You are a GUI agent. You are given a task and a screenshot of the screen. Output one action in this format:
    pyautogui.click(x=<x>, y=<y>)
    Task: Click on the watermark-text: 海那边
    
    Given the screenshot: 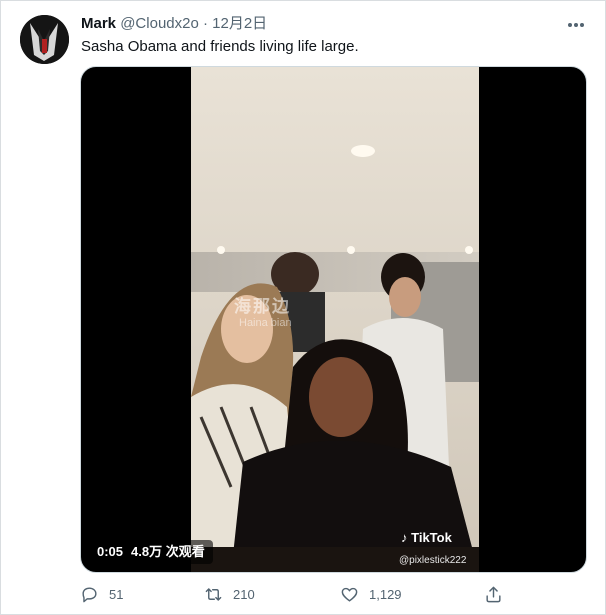 What is the action you would take?
    pyautogui.click(x=262, y=306)
    